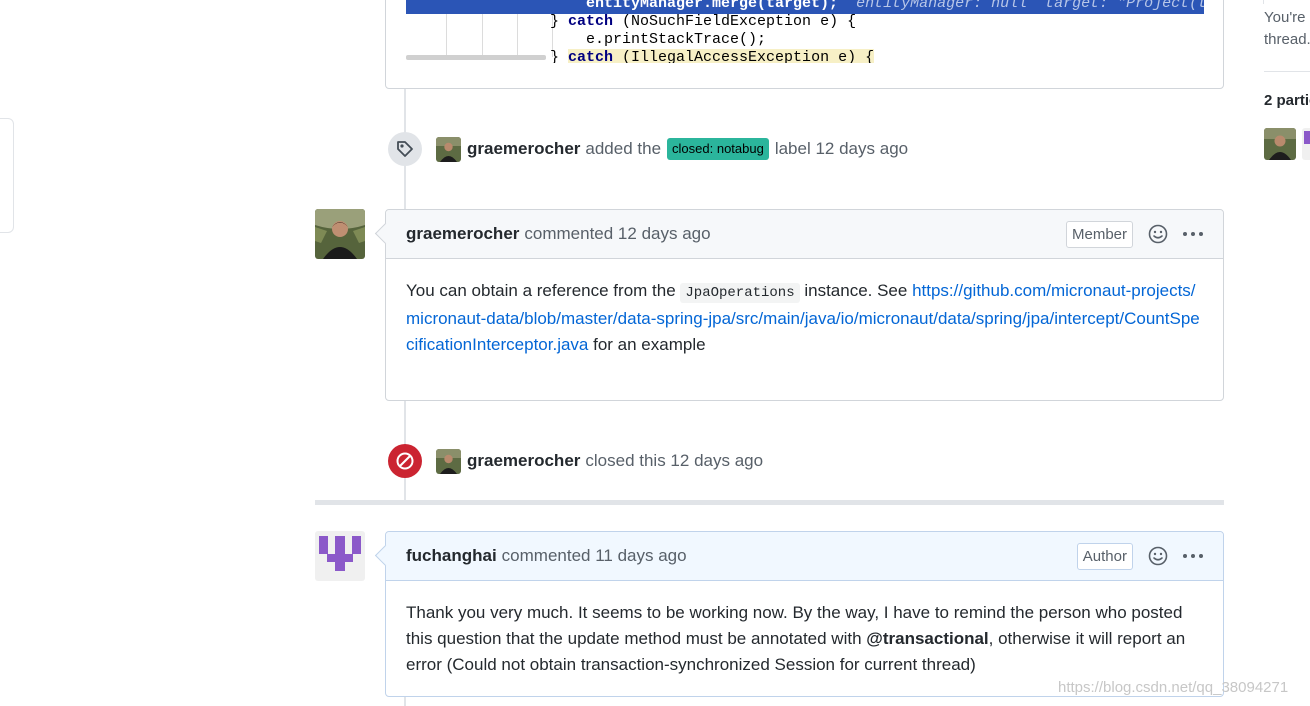 The image size is (1310, 706). Describe the element at coordinates (841, 148) in the screenshot. I see `event-suffix-text: label 12 days ago` at that location.